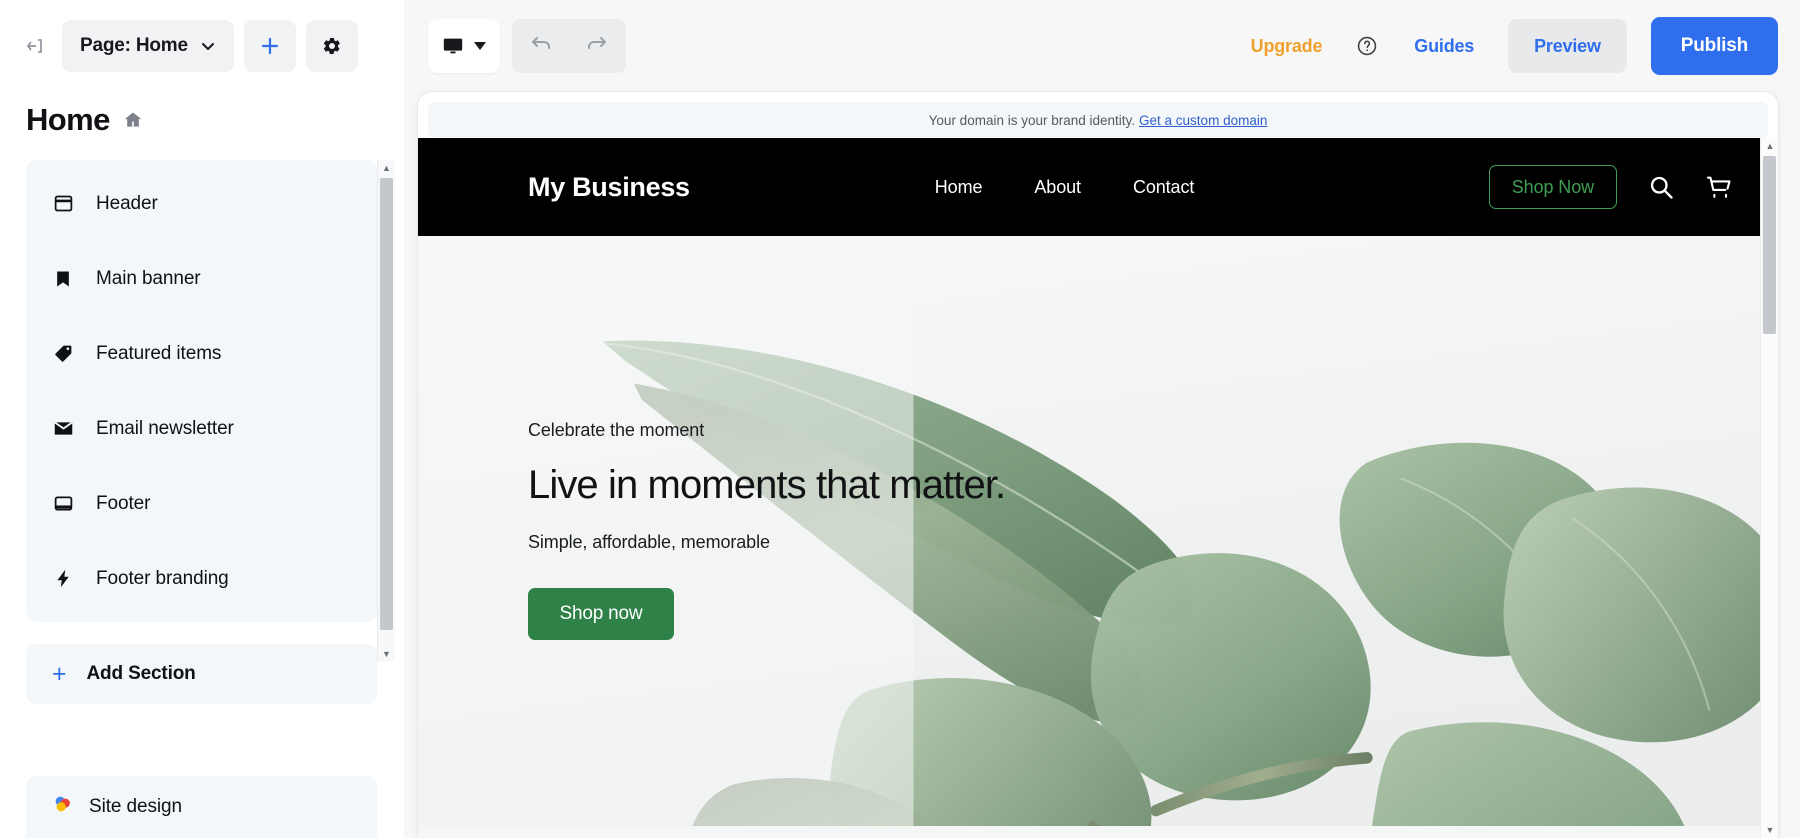 The height and width of the screenshot is (838, 1800). I want to click on question-circle-icon, so click(1367, 46).